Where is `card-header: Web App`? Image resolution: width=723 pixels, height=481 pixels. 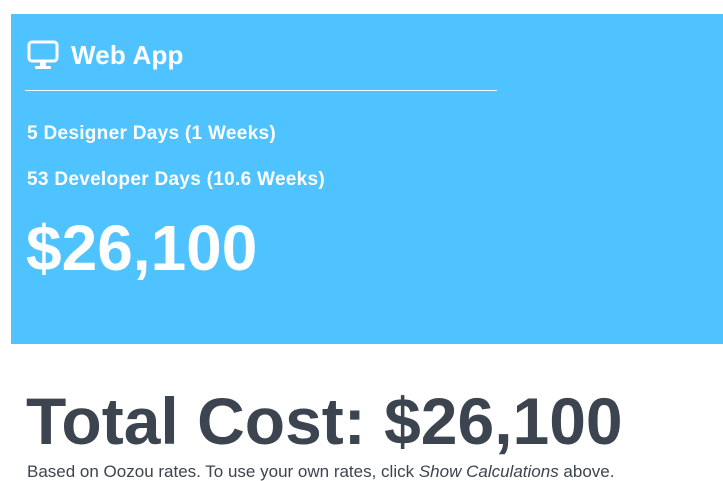 card-header: Web App is located at coordinates (105, 55).